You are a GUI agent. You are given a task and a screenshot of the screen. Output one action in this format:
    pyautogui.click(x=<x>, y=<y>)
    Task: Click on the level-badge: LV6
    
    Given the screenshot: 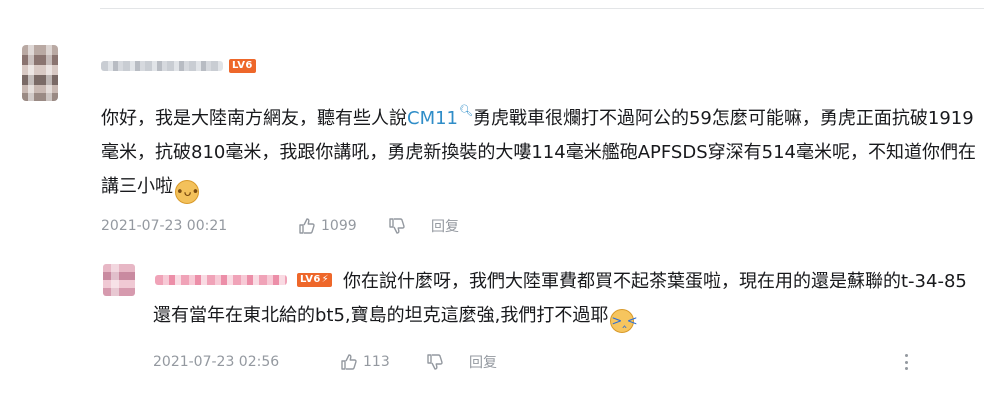 What is the action you would take?
    pyautogui.click(x=242, y=66)
    